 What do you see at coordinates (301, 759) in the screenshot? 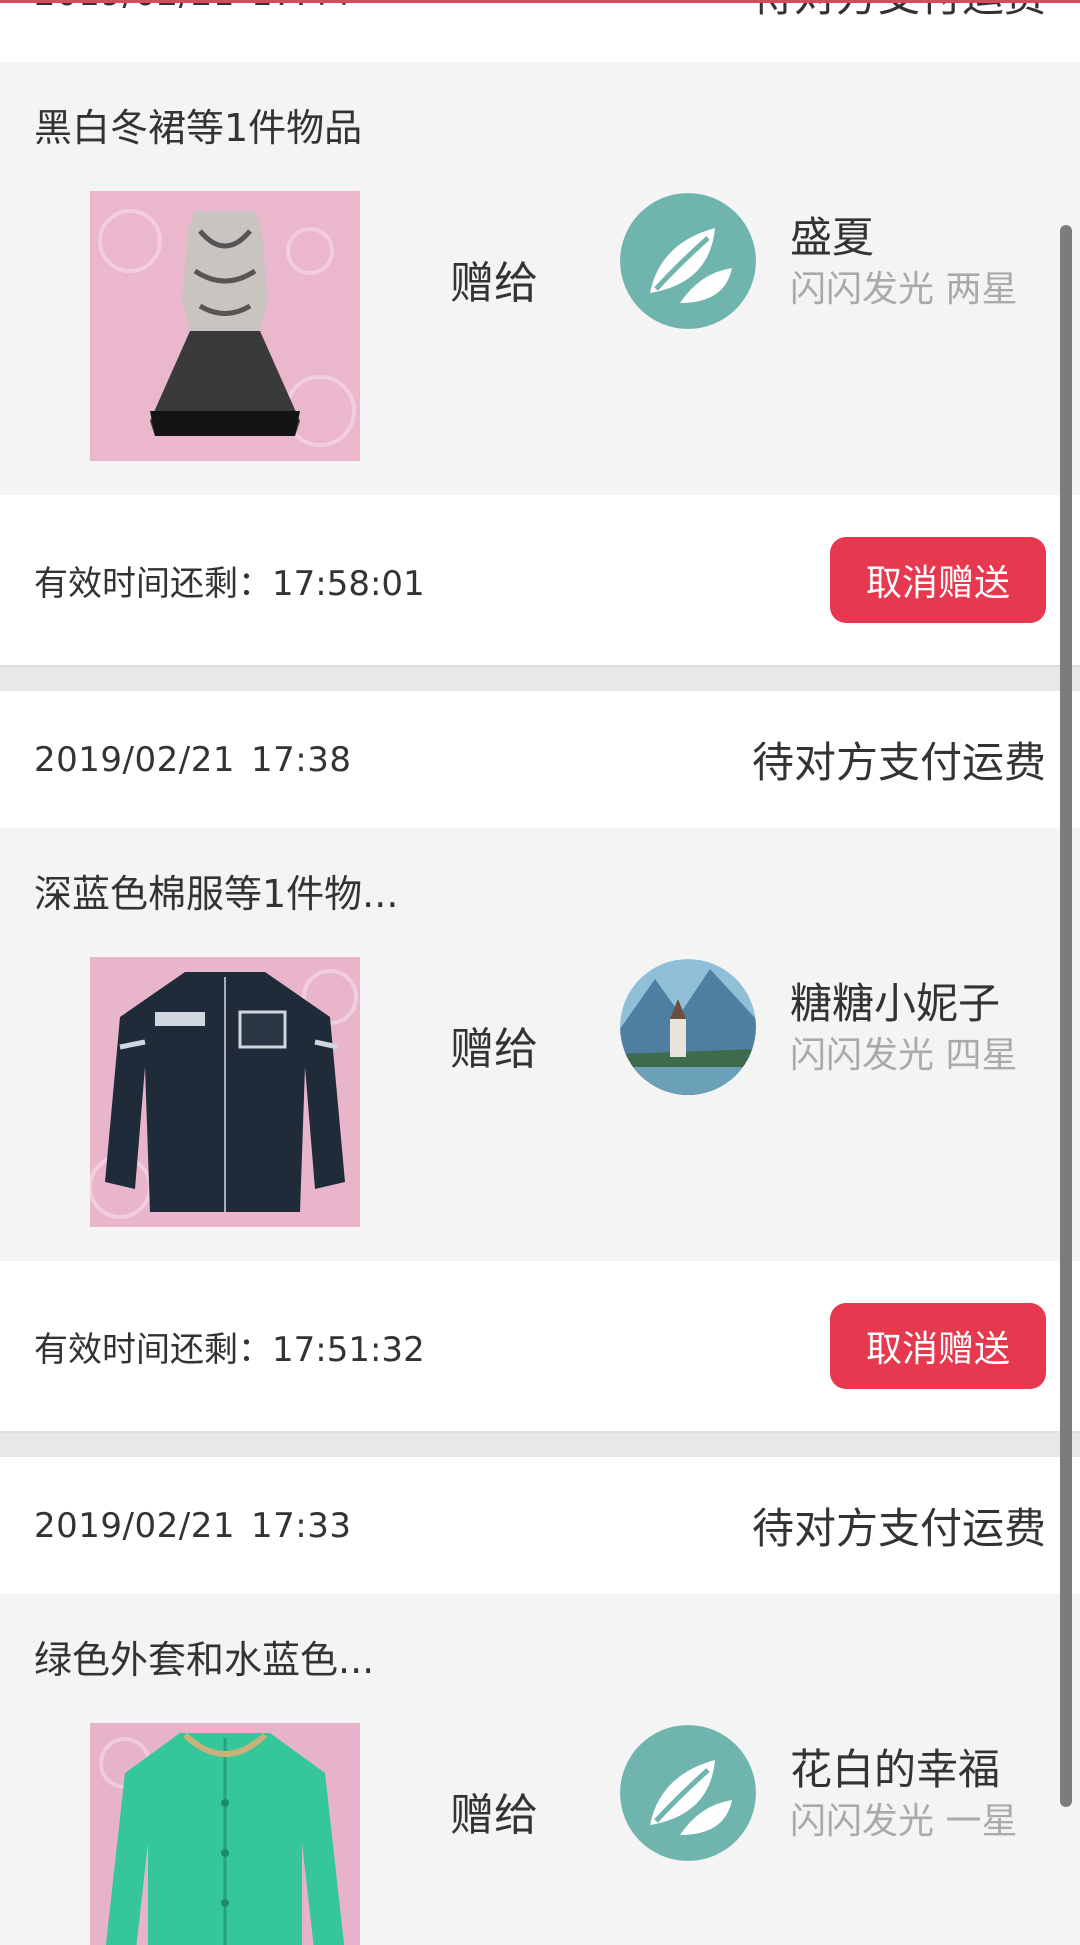
I see `order-time: 17:38` at bounding box center [301, 759].